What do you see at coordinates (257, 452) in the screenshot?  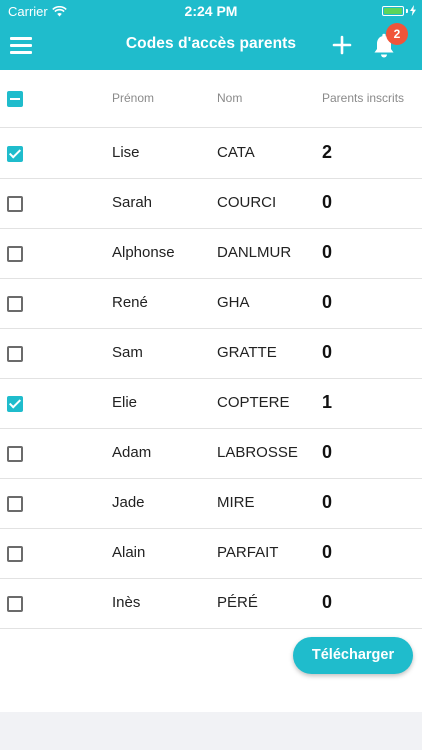 I see `last-name: LABROSSE` at bounding box center [257, 452].